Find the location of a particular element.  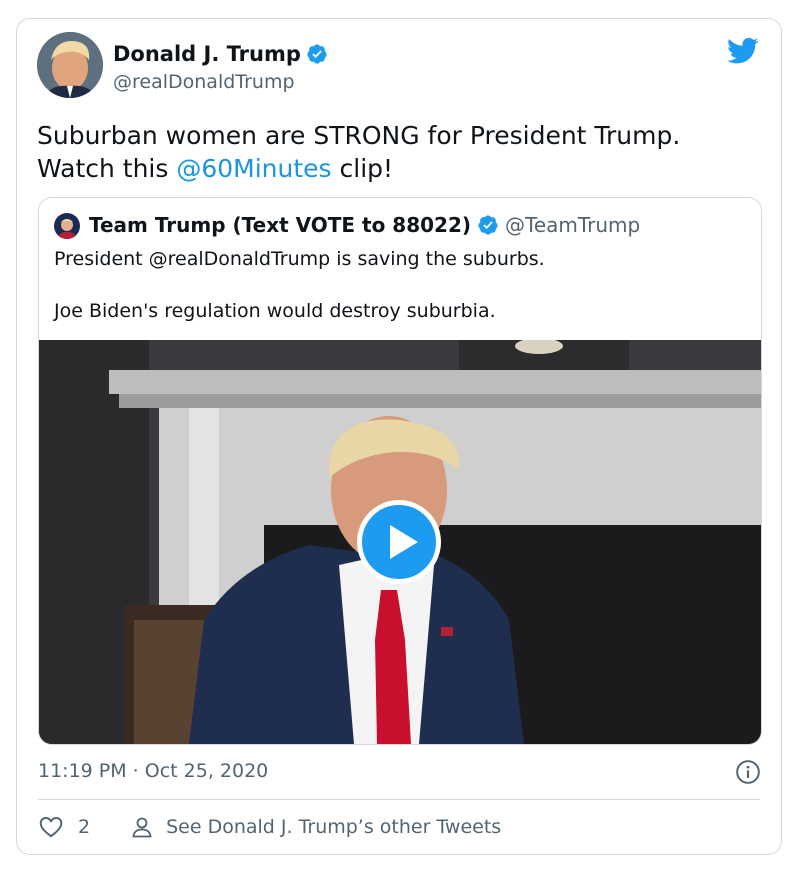

tweet-text-after: clip! is located at coordinates (362, 168).